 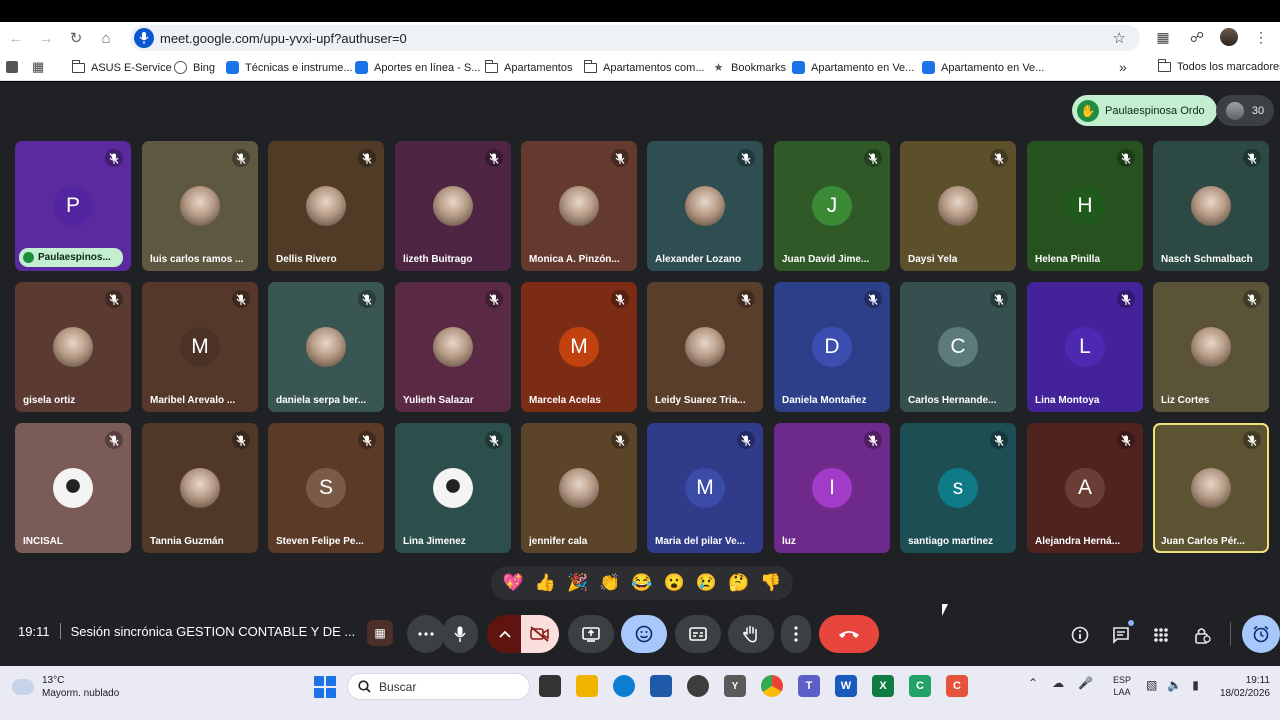 What do you see at coordinates (426, 634) in the screenshot?
I see `more-options-icon` at bounding box center [426, 634].